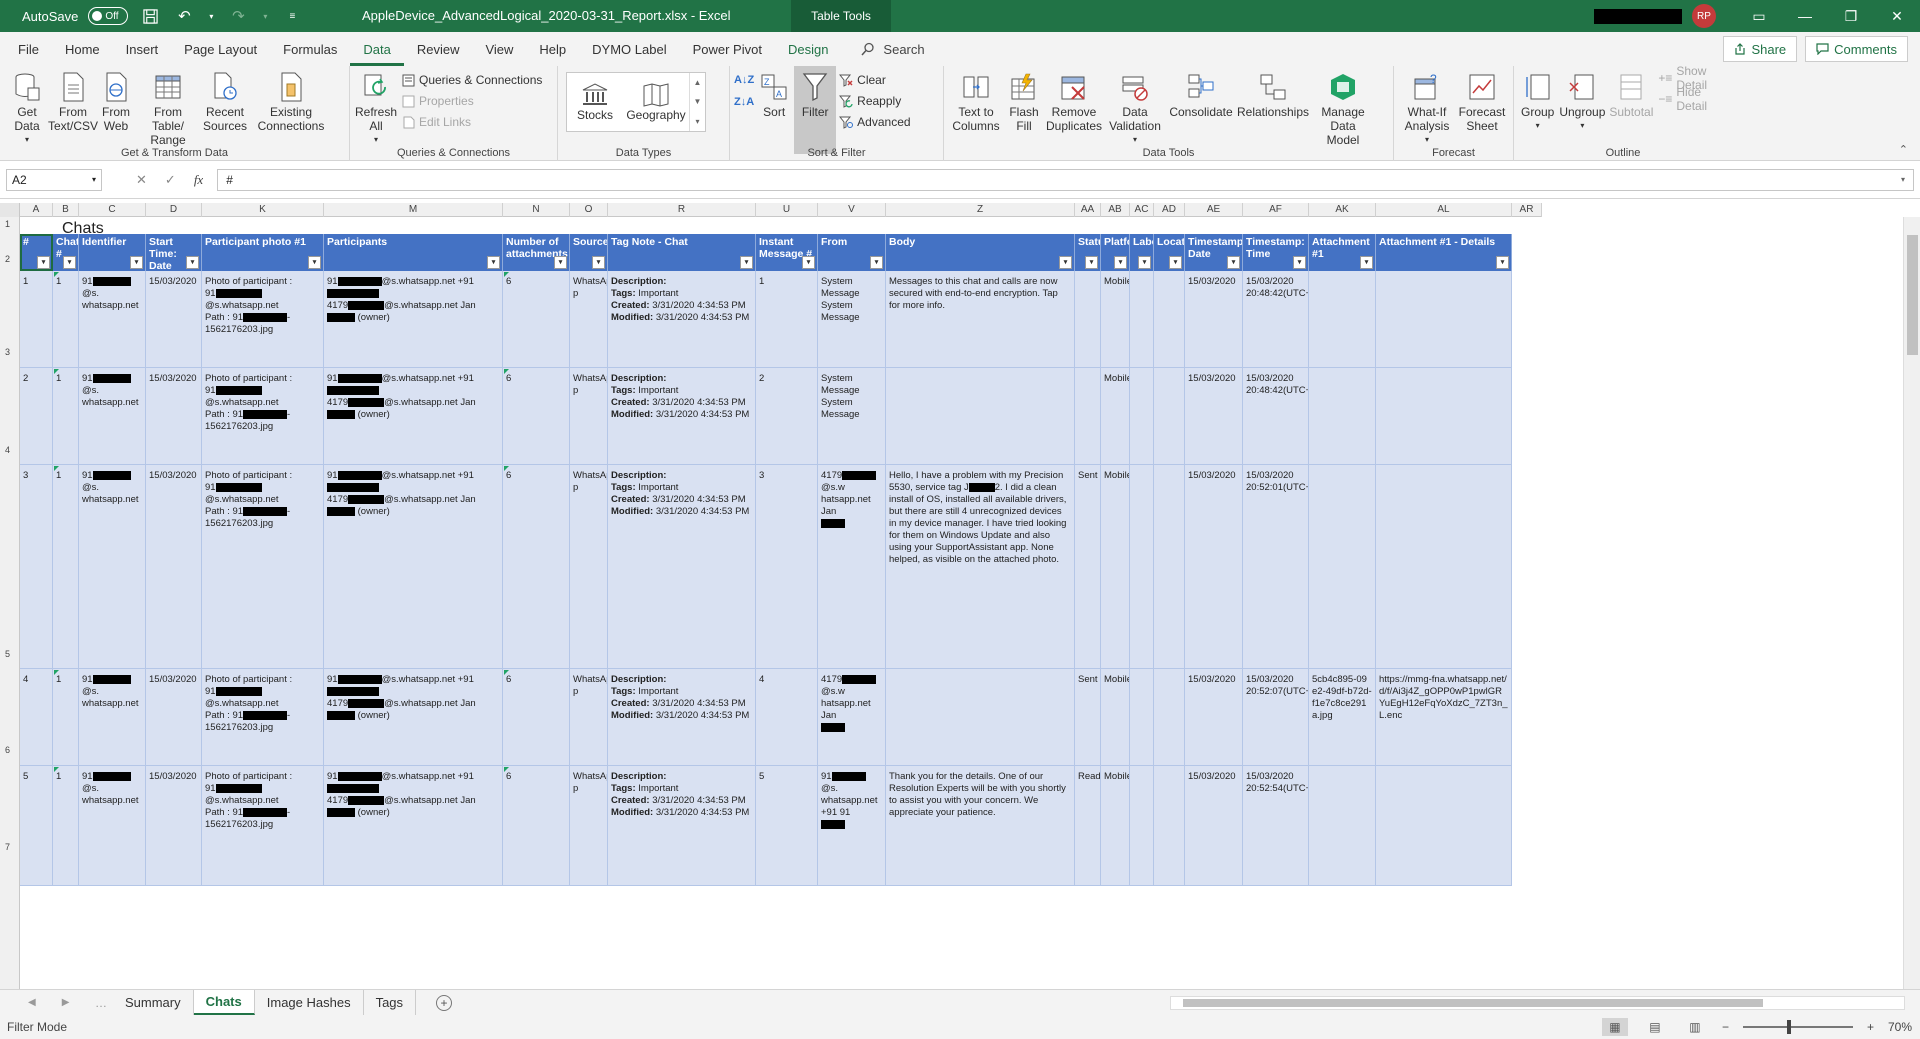 This screenshot has height=1039, width=1920. I want to click on ribbon-display-icon: ▭, so click(1759, 16).